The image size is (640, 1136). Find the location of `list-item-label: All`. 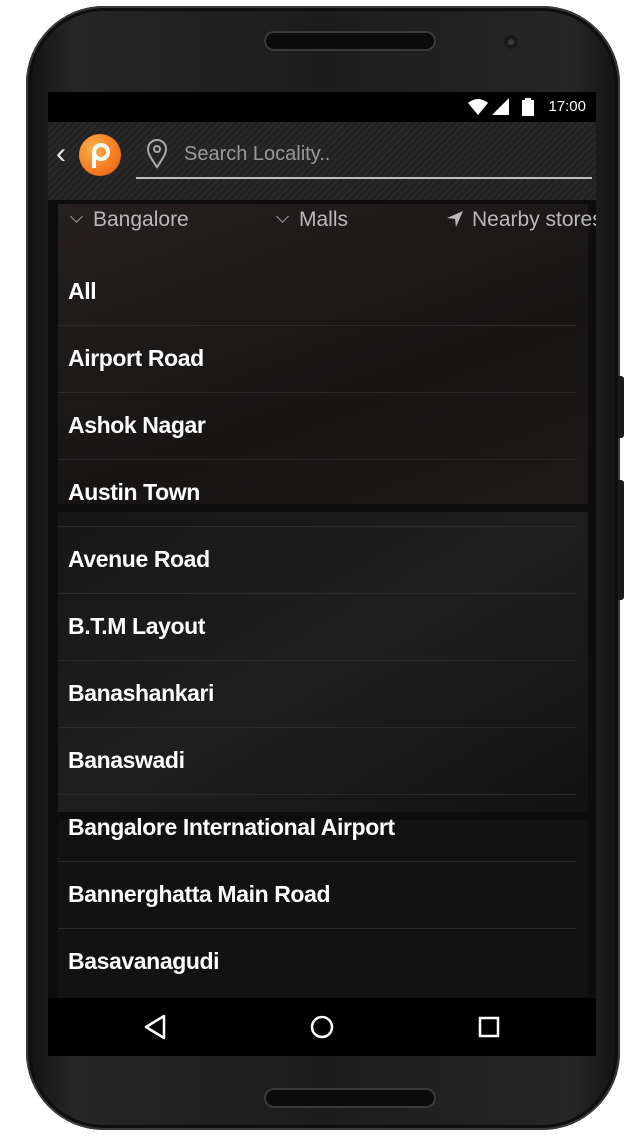

list-item-label: All is located at coordinates (82, 291).